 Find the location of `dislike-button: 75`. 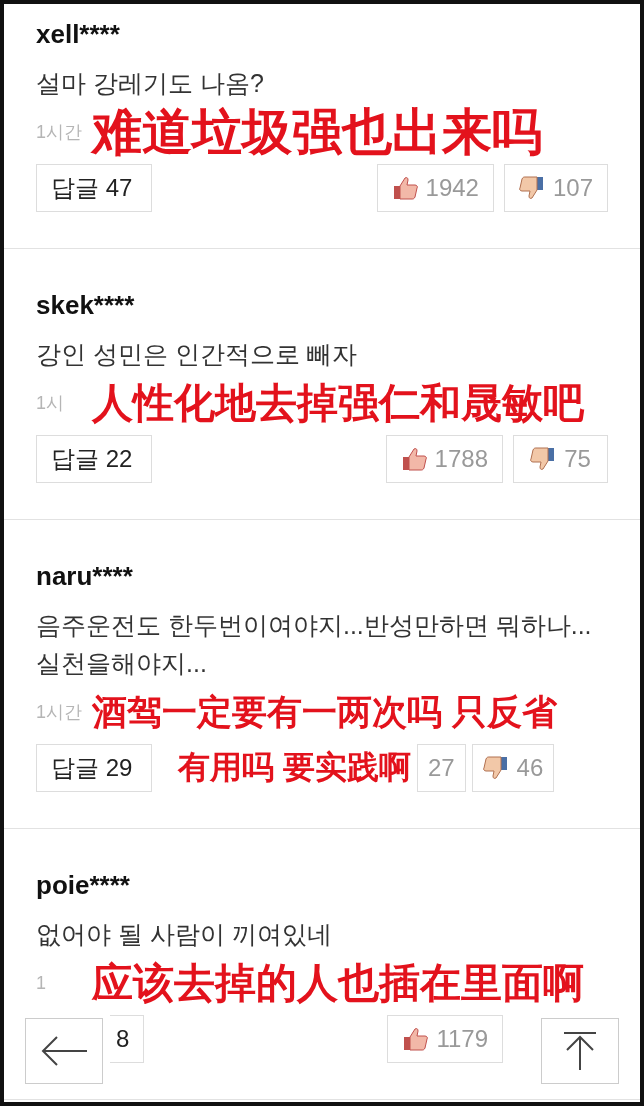

dislike-button: 75 is located at coordinates (560, 459).